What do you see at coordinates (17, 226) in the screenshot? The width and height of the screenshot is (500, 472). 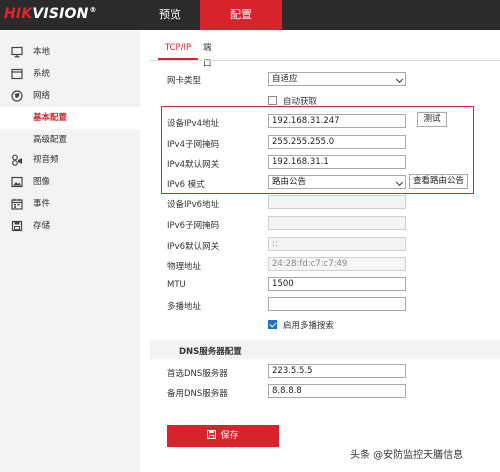 I see `storage-icon` at bounding box center [17, 226].